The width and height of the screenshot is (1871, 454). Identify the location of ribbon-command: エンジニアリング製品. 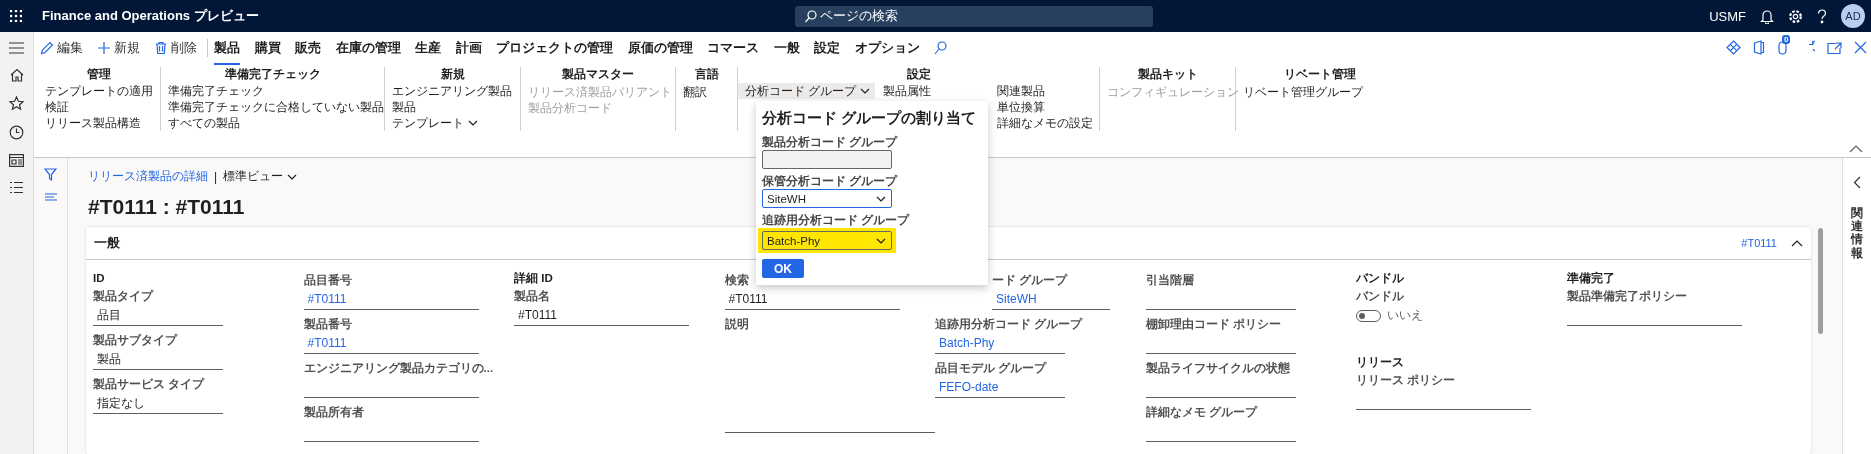
(452, 91).